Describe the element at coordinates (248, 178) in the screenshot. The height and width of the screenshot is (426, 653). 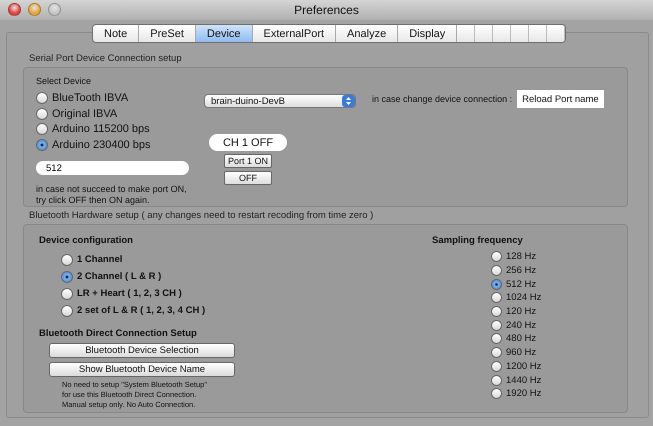
I see `off-button: OFF` at that location.